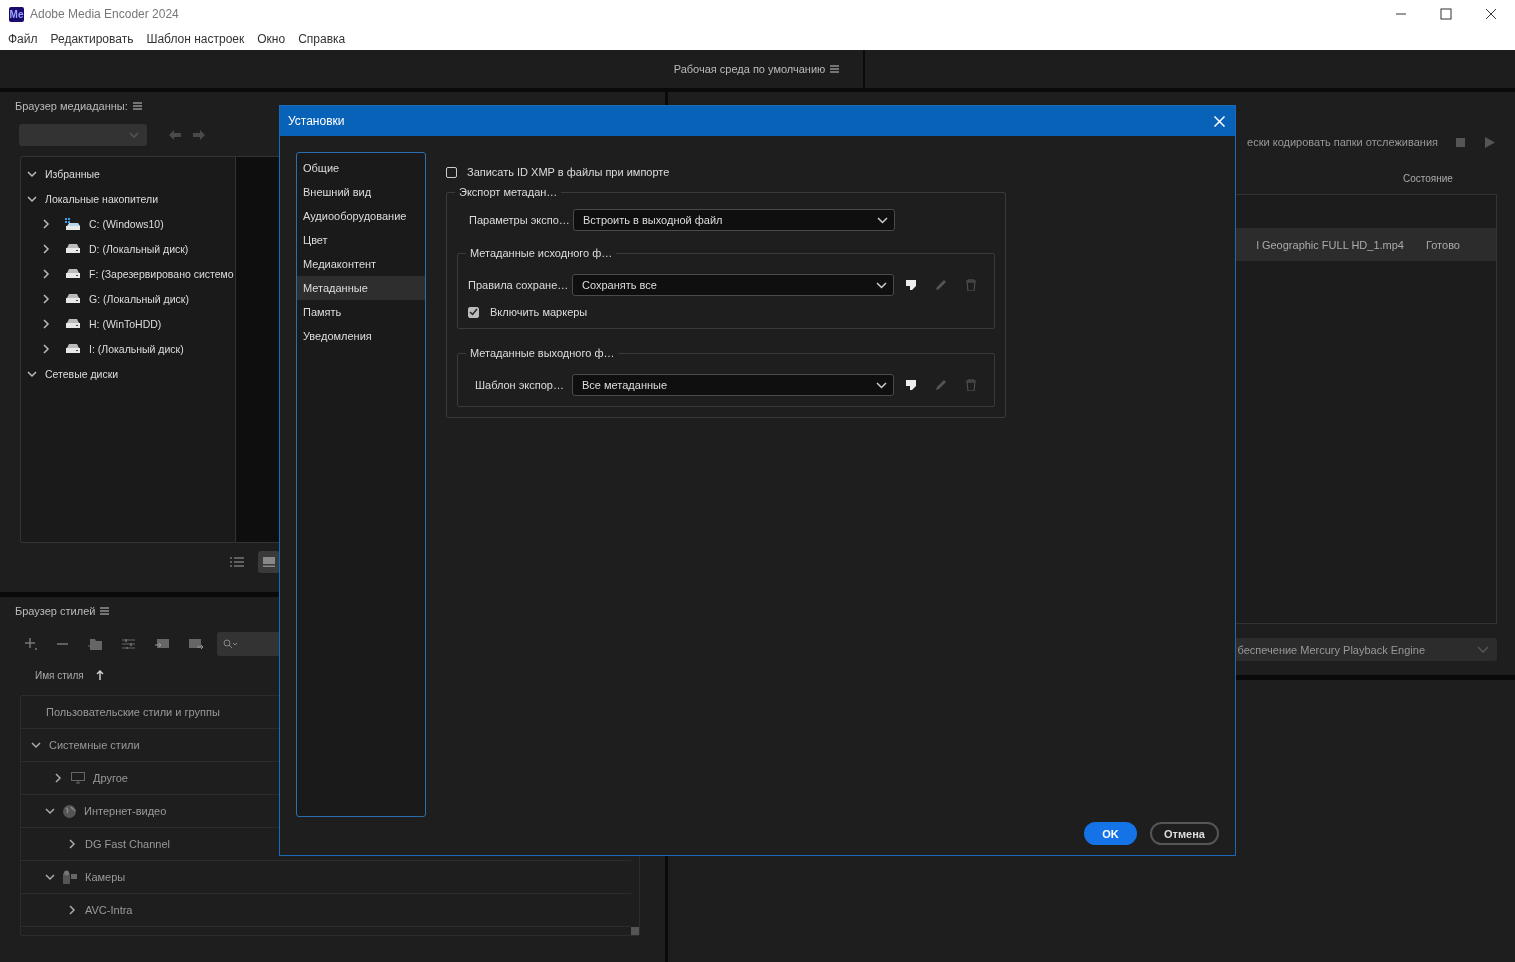  Describe the element at coordinates (128, 198) in the screenshot. I see `tree-item: Локальные накопители` at that location.